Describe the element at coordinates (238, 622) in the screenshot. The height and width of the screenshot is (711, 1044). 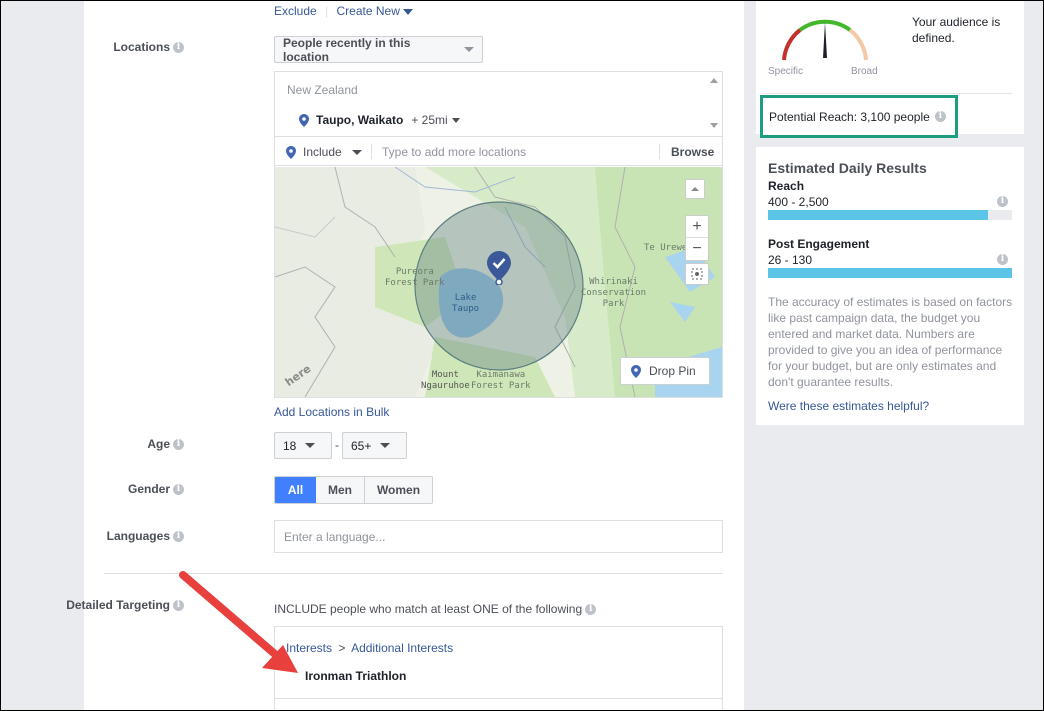
I see `annotation-arrow` at that location.